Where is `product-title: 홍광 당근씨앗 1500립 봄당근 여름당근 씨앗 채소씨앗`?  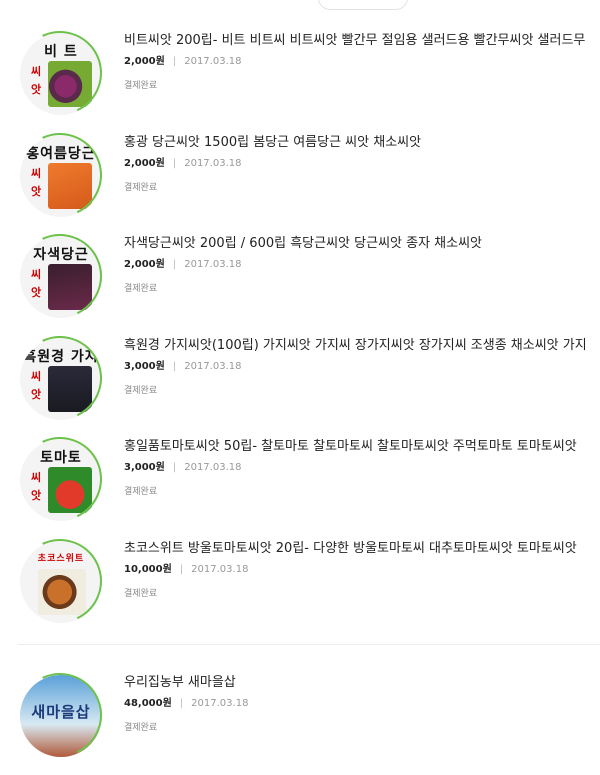
product-title: 홍광 당근씨앗 1500립 봄당근 여름당근 씨앗 채소씨앗 is located at coordinates (357, 143).